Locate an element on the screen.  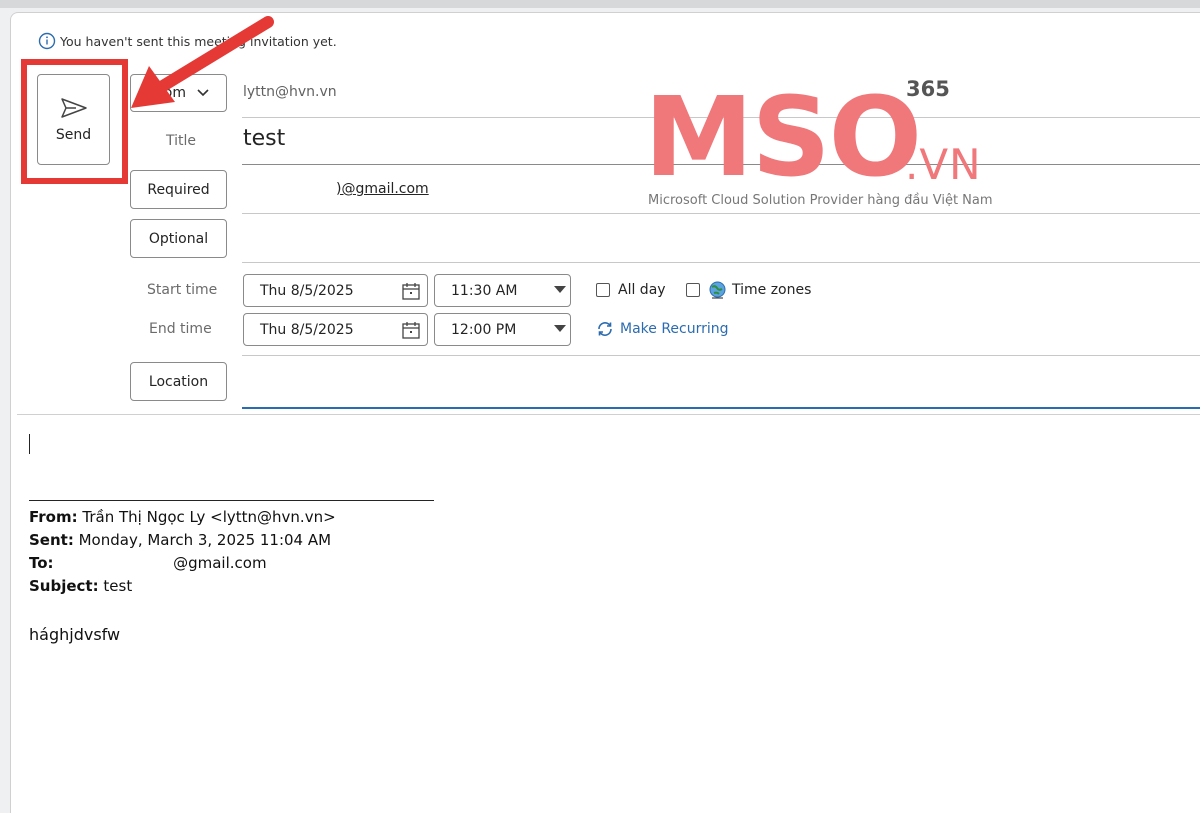
time-zones-checkbox is located at coordinates (693, 290).